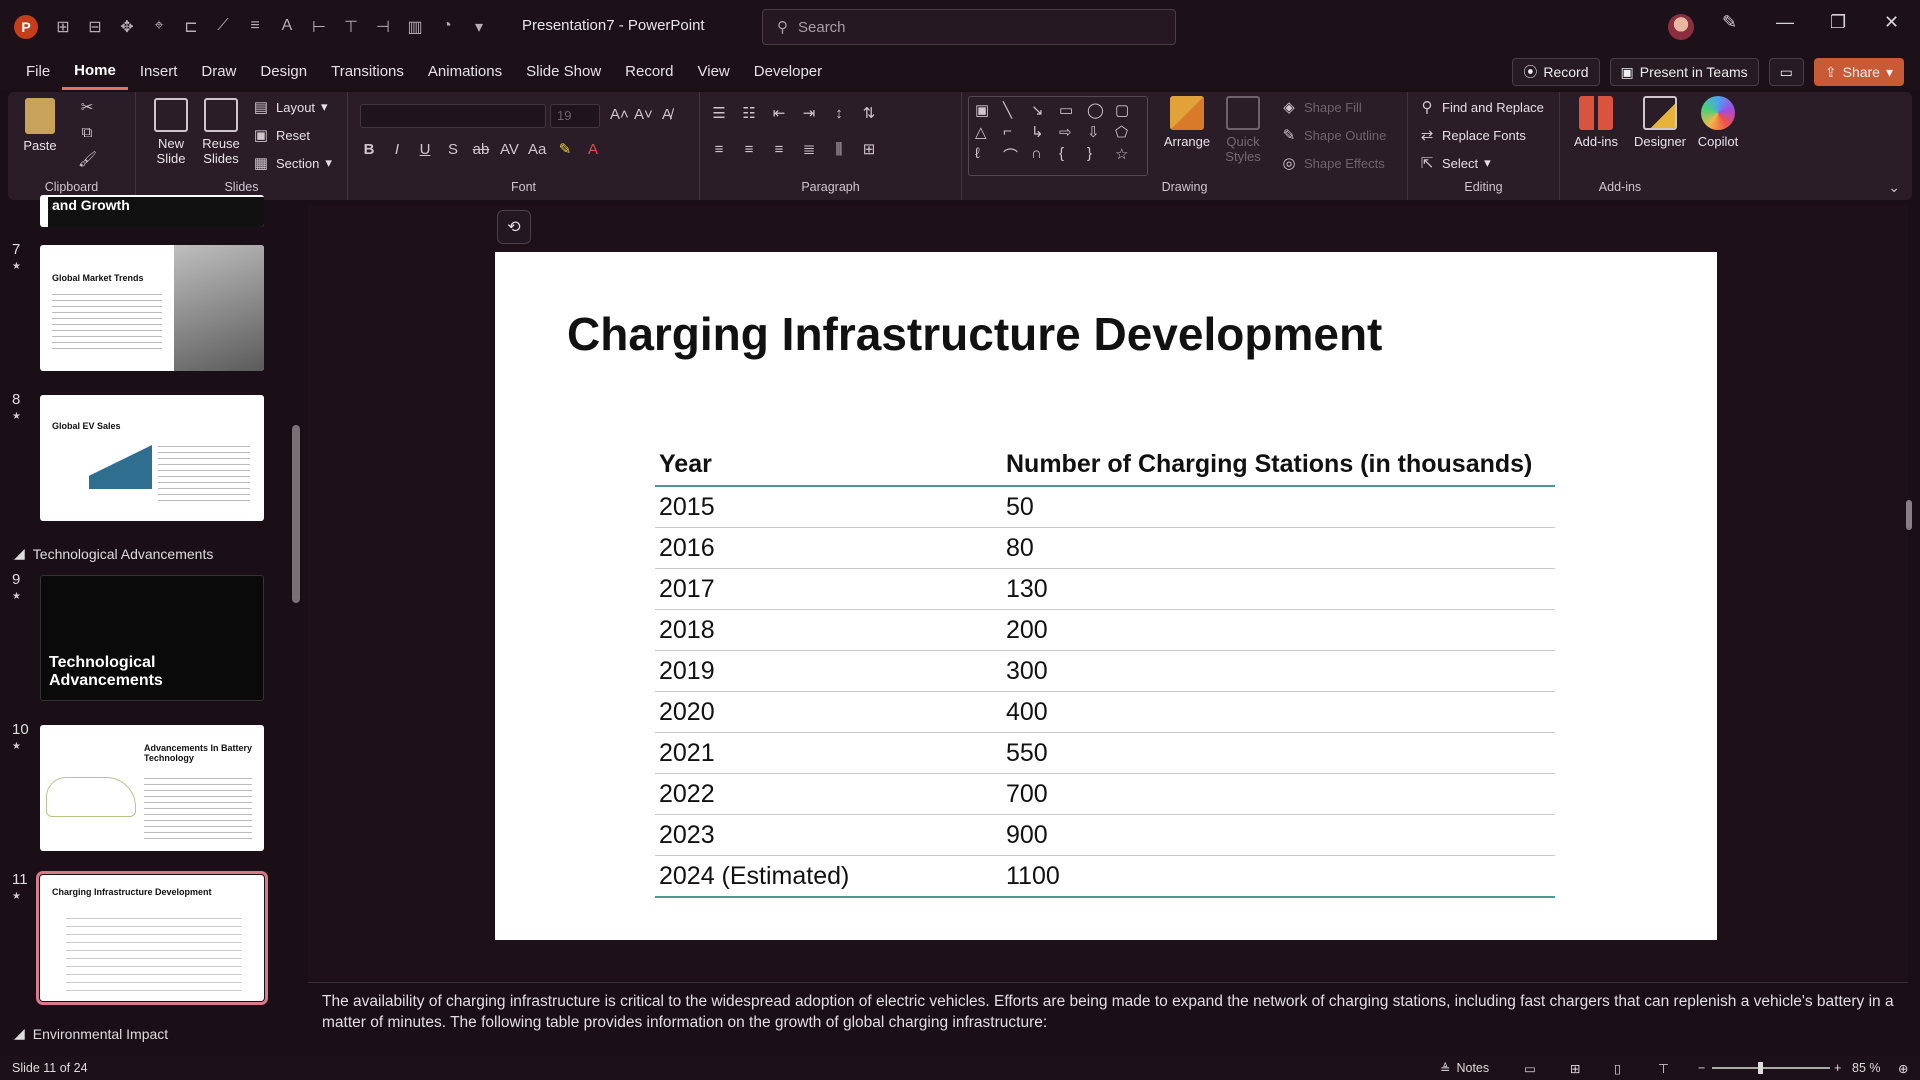 This screenshot has width=1920, height=1080. What do you see at coordinates (296, 514) in the screenshot?
I see `thumbnail-scrollbar` at bounding box center [296, 514].